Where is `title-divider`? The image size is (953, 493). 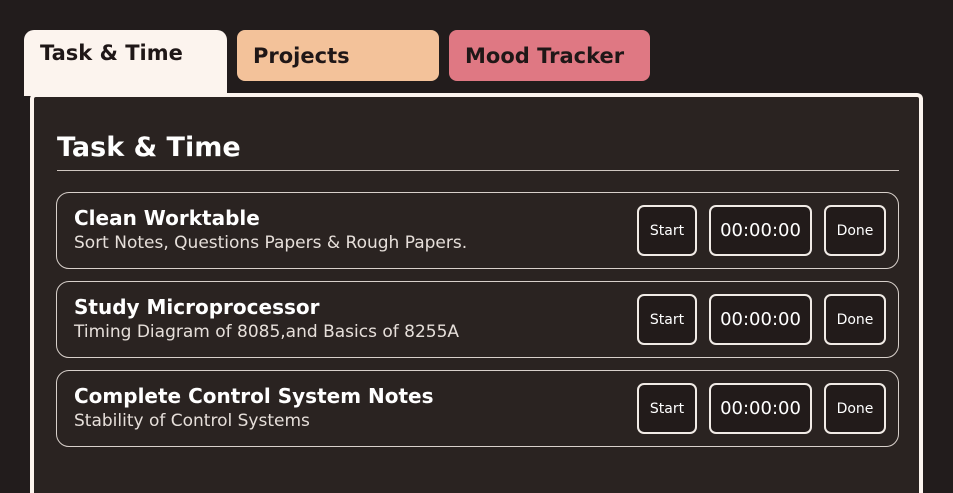
title-divider is located at coordinates (478, 170).